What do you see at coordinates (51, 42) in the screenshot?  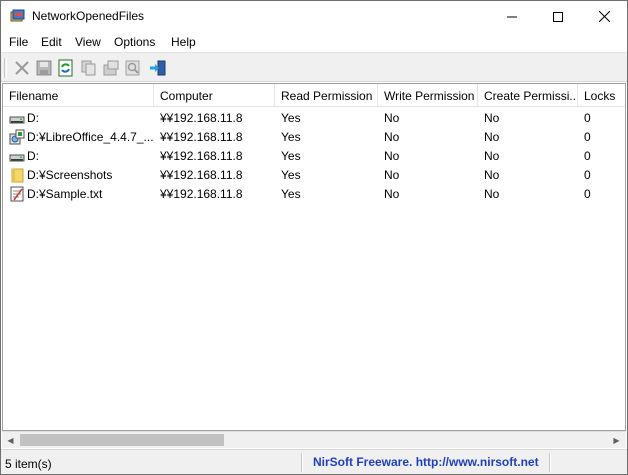 I see `menu-edit: Edit` at bounding box center [51, 42].